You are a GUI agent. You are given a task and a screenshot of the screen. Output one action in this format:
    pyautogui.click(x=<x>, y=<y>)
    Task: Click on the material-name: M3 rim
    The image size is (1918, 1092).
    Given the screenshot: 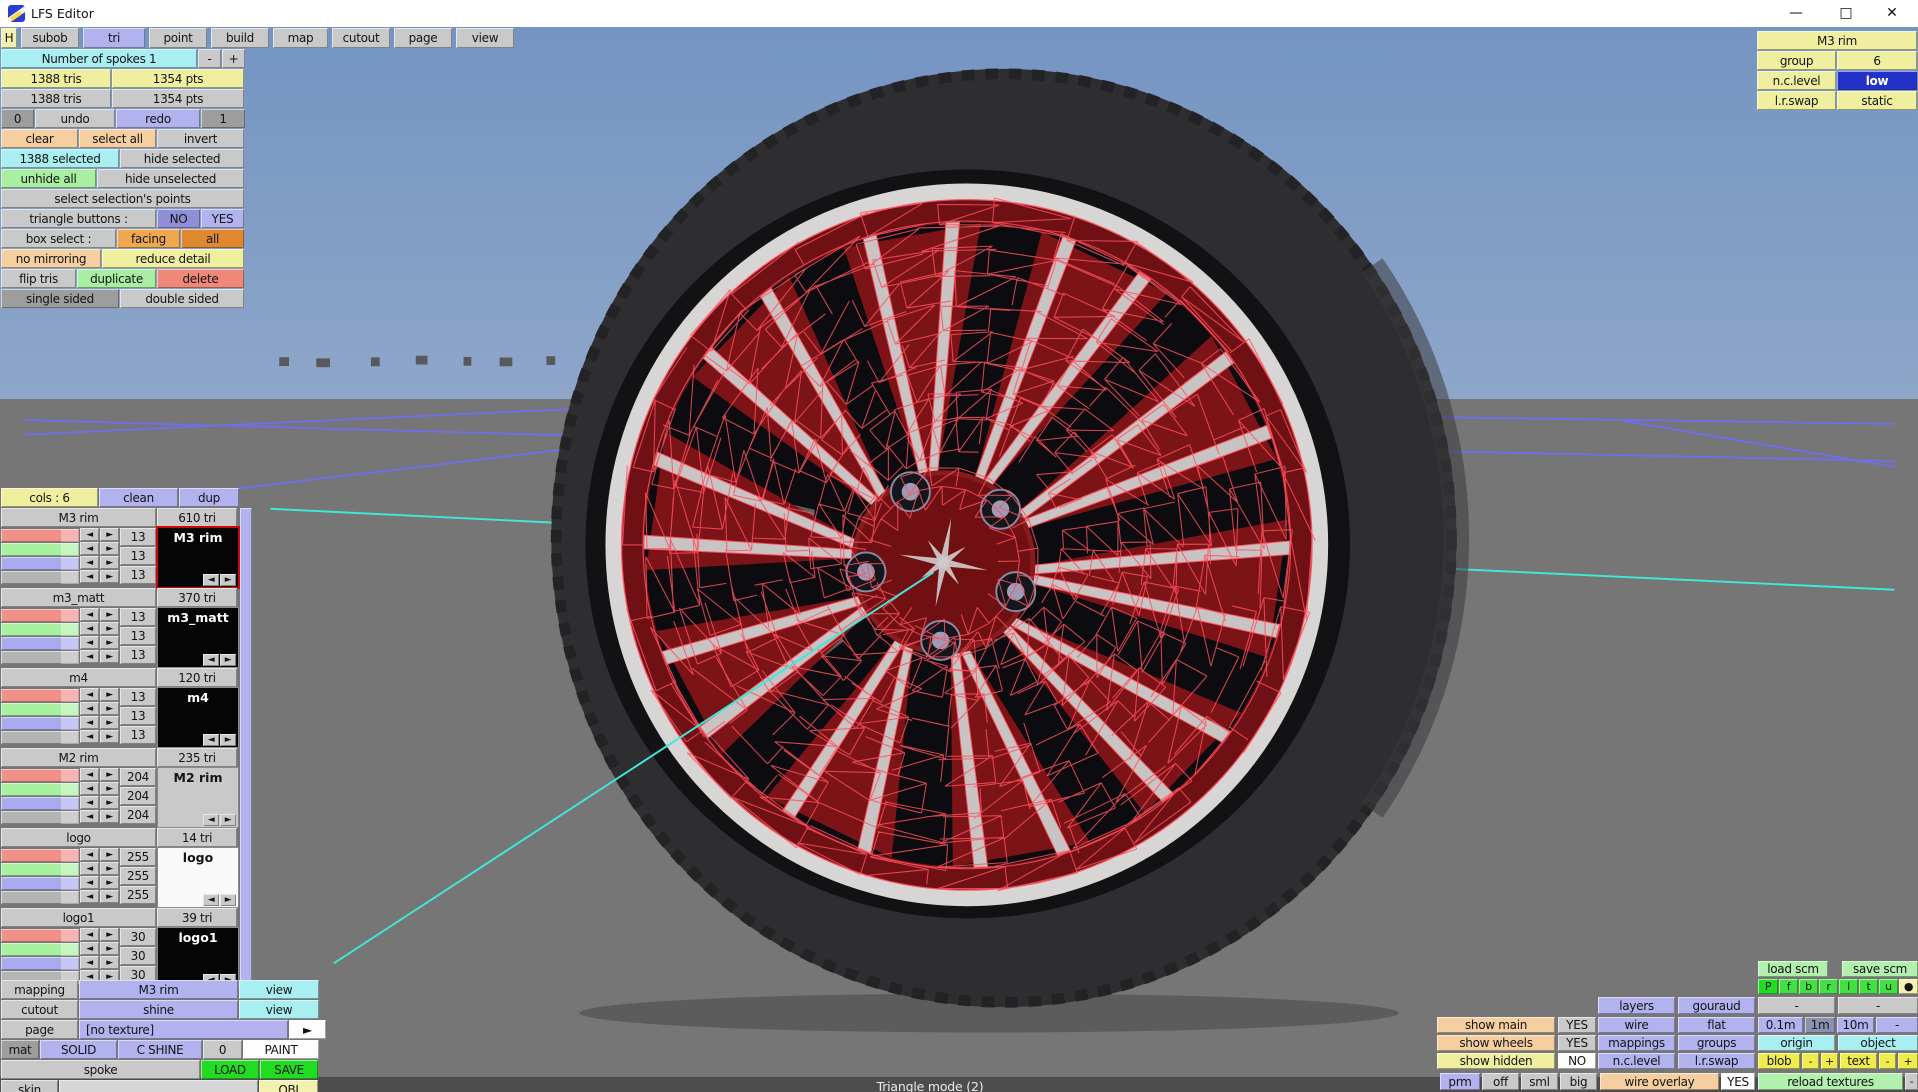 What is the action you would take?
    pyautogui.click(x=78, y=517)
    